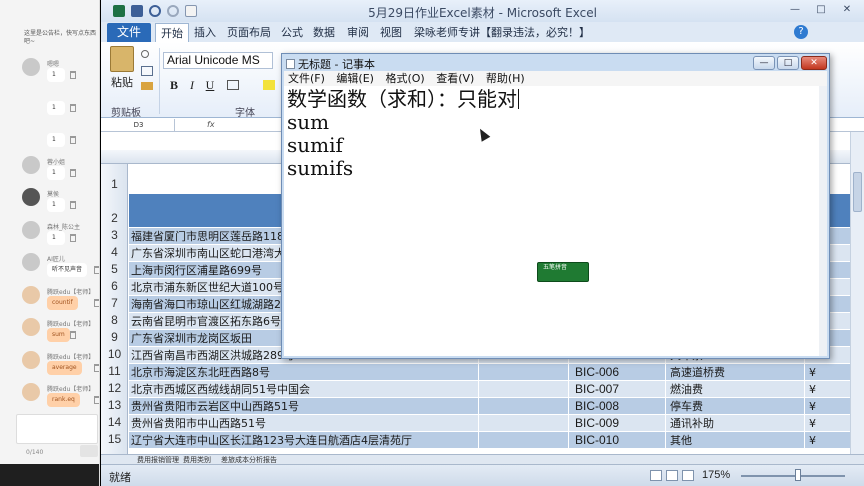  Describe the element at coordinates (303, 423) in the screenshot. I see `table-cell: 贵州省贵阳市中山西路51号` at that location.